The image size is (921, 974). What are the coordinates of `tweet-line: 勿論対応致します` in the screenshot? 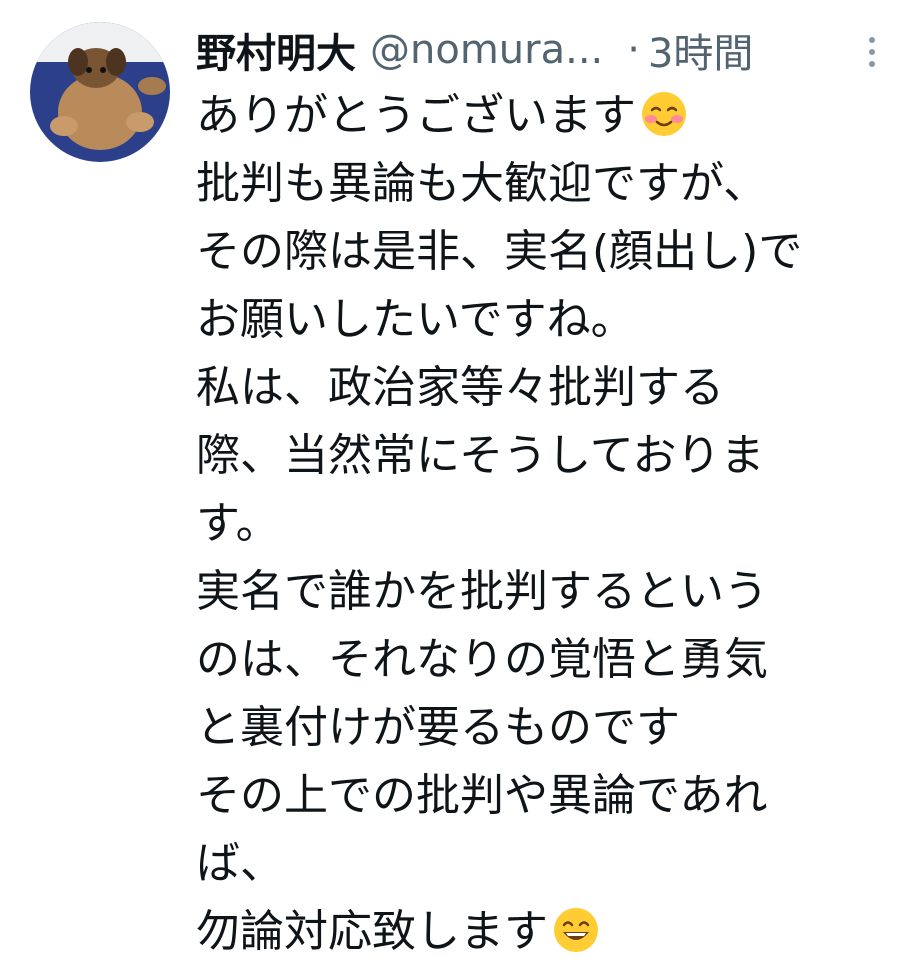 It's located at (546, 932).